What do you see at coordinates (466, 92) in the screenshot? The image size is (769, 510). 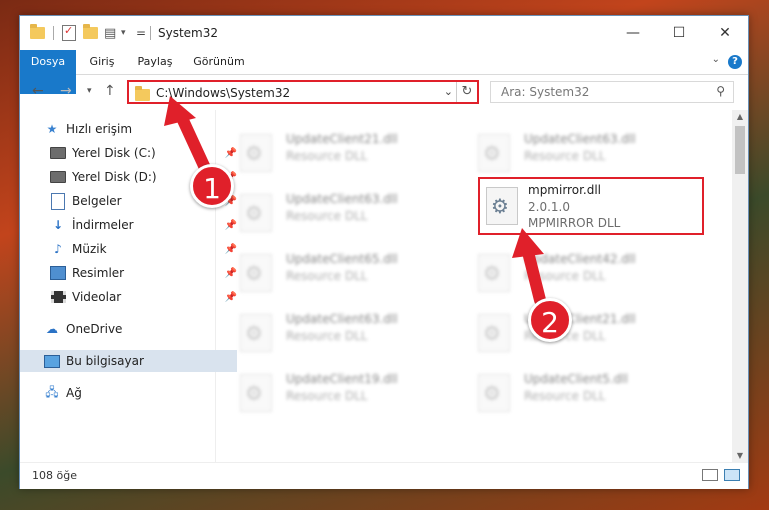 I see `refresh-icon: ↻` at bounding box center [466, 92].